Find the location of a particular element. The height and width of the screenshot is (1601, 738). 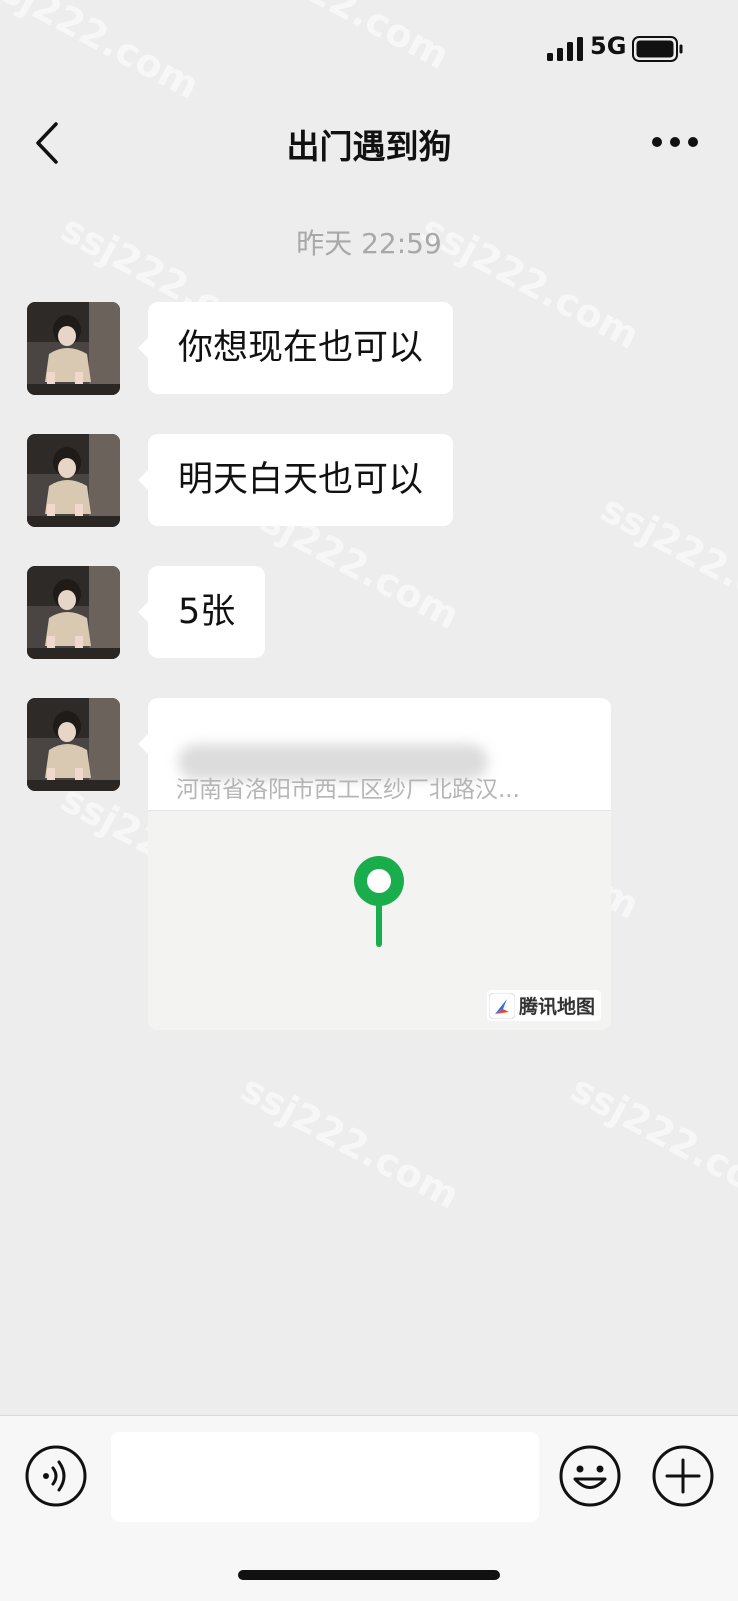

home-indicator is located at coordinates (369, 1575).